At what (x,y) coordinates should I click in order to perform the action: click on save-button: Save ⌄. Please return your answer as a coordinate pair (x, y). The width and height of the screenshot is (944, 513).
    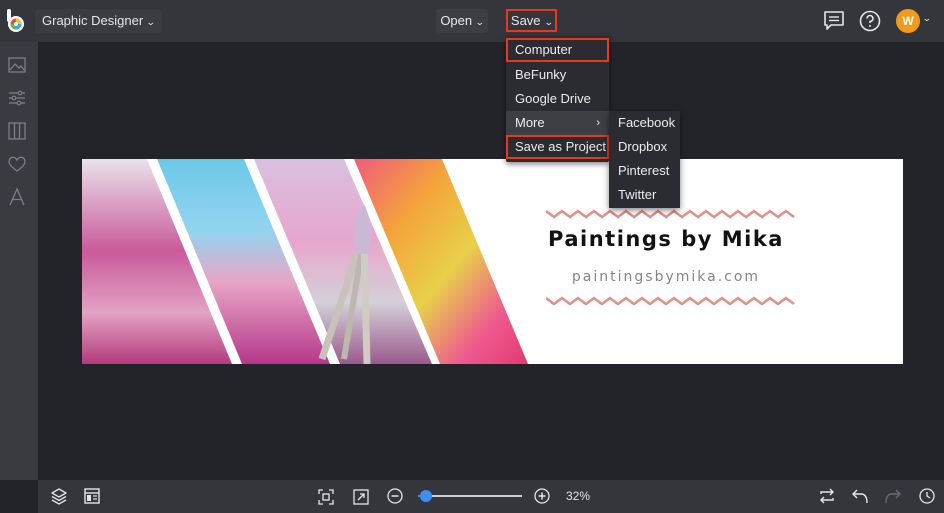
    Looking at the image, I should click on (531, 20).